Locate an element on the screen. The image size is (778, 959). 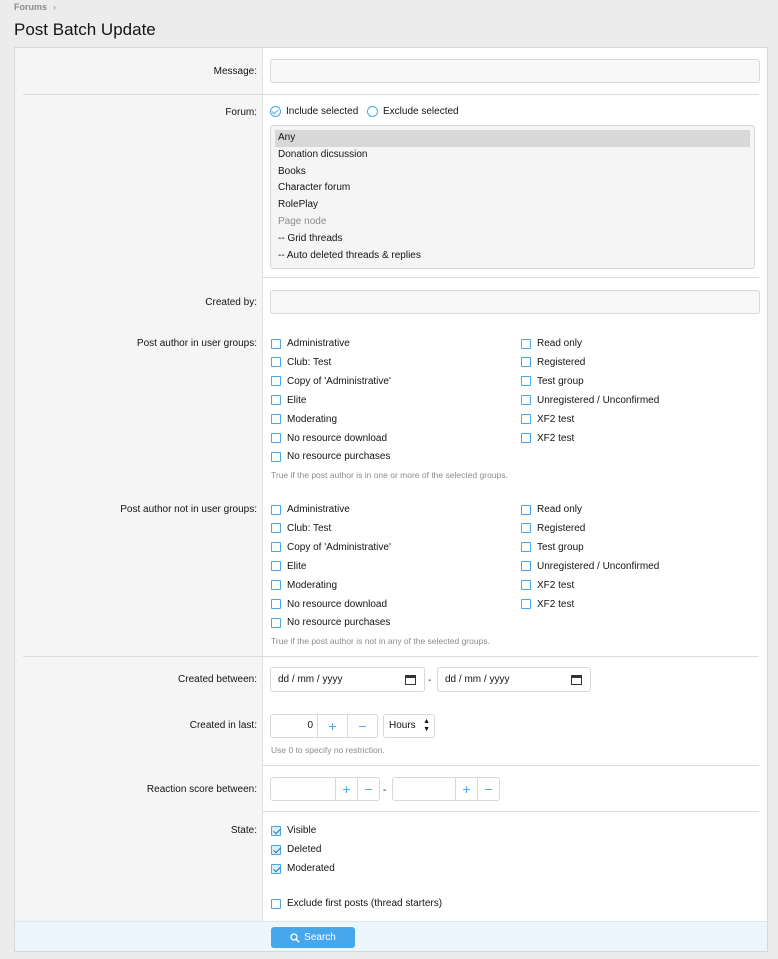
forum-option: Books is located at coordinates (512, 172).